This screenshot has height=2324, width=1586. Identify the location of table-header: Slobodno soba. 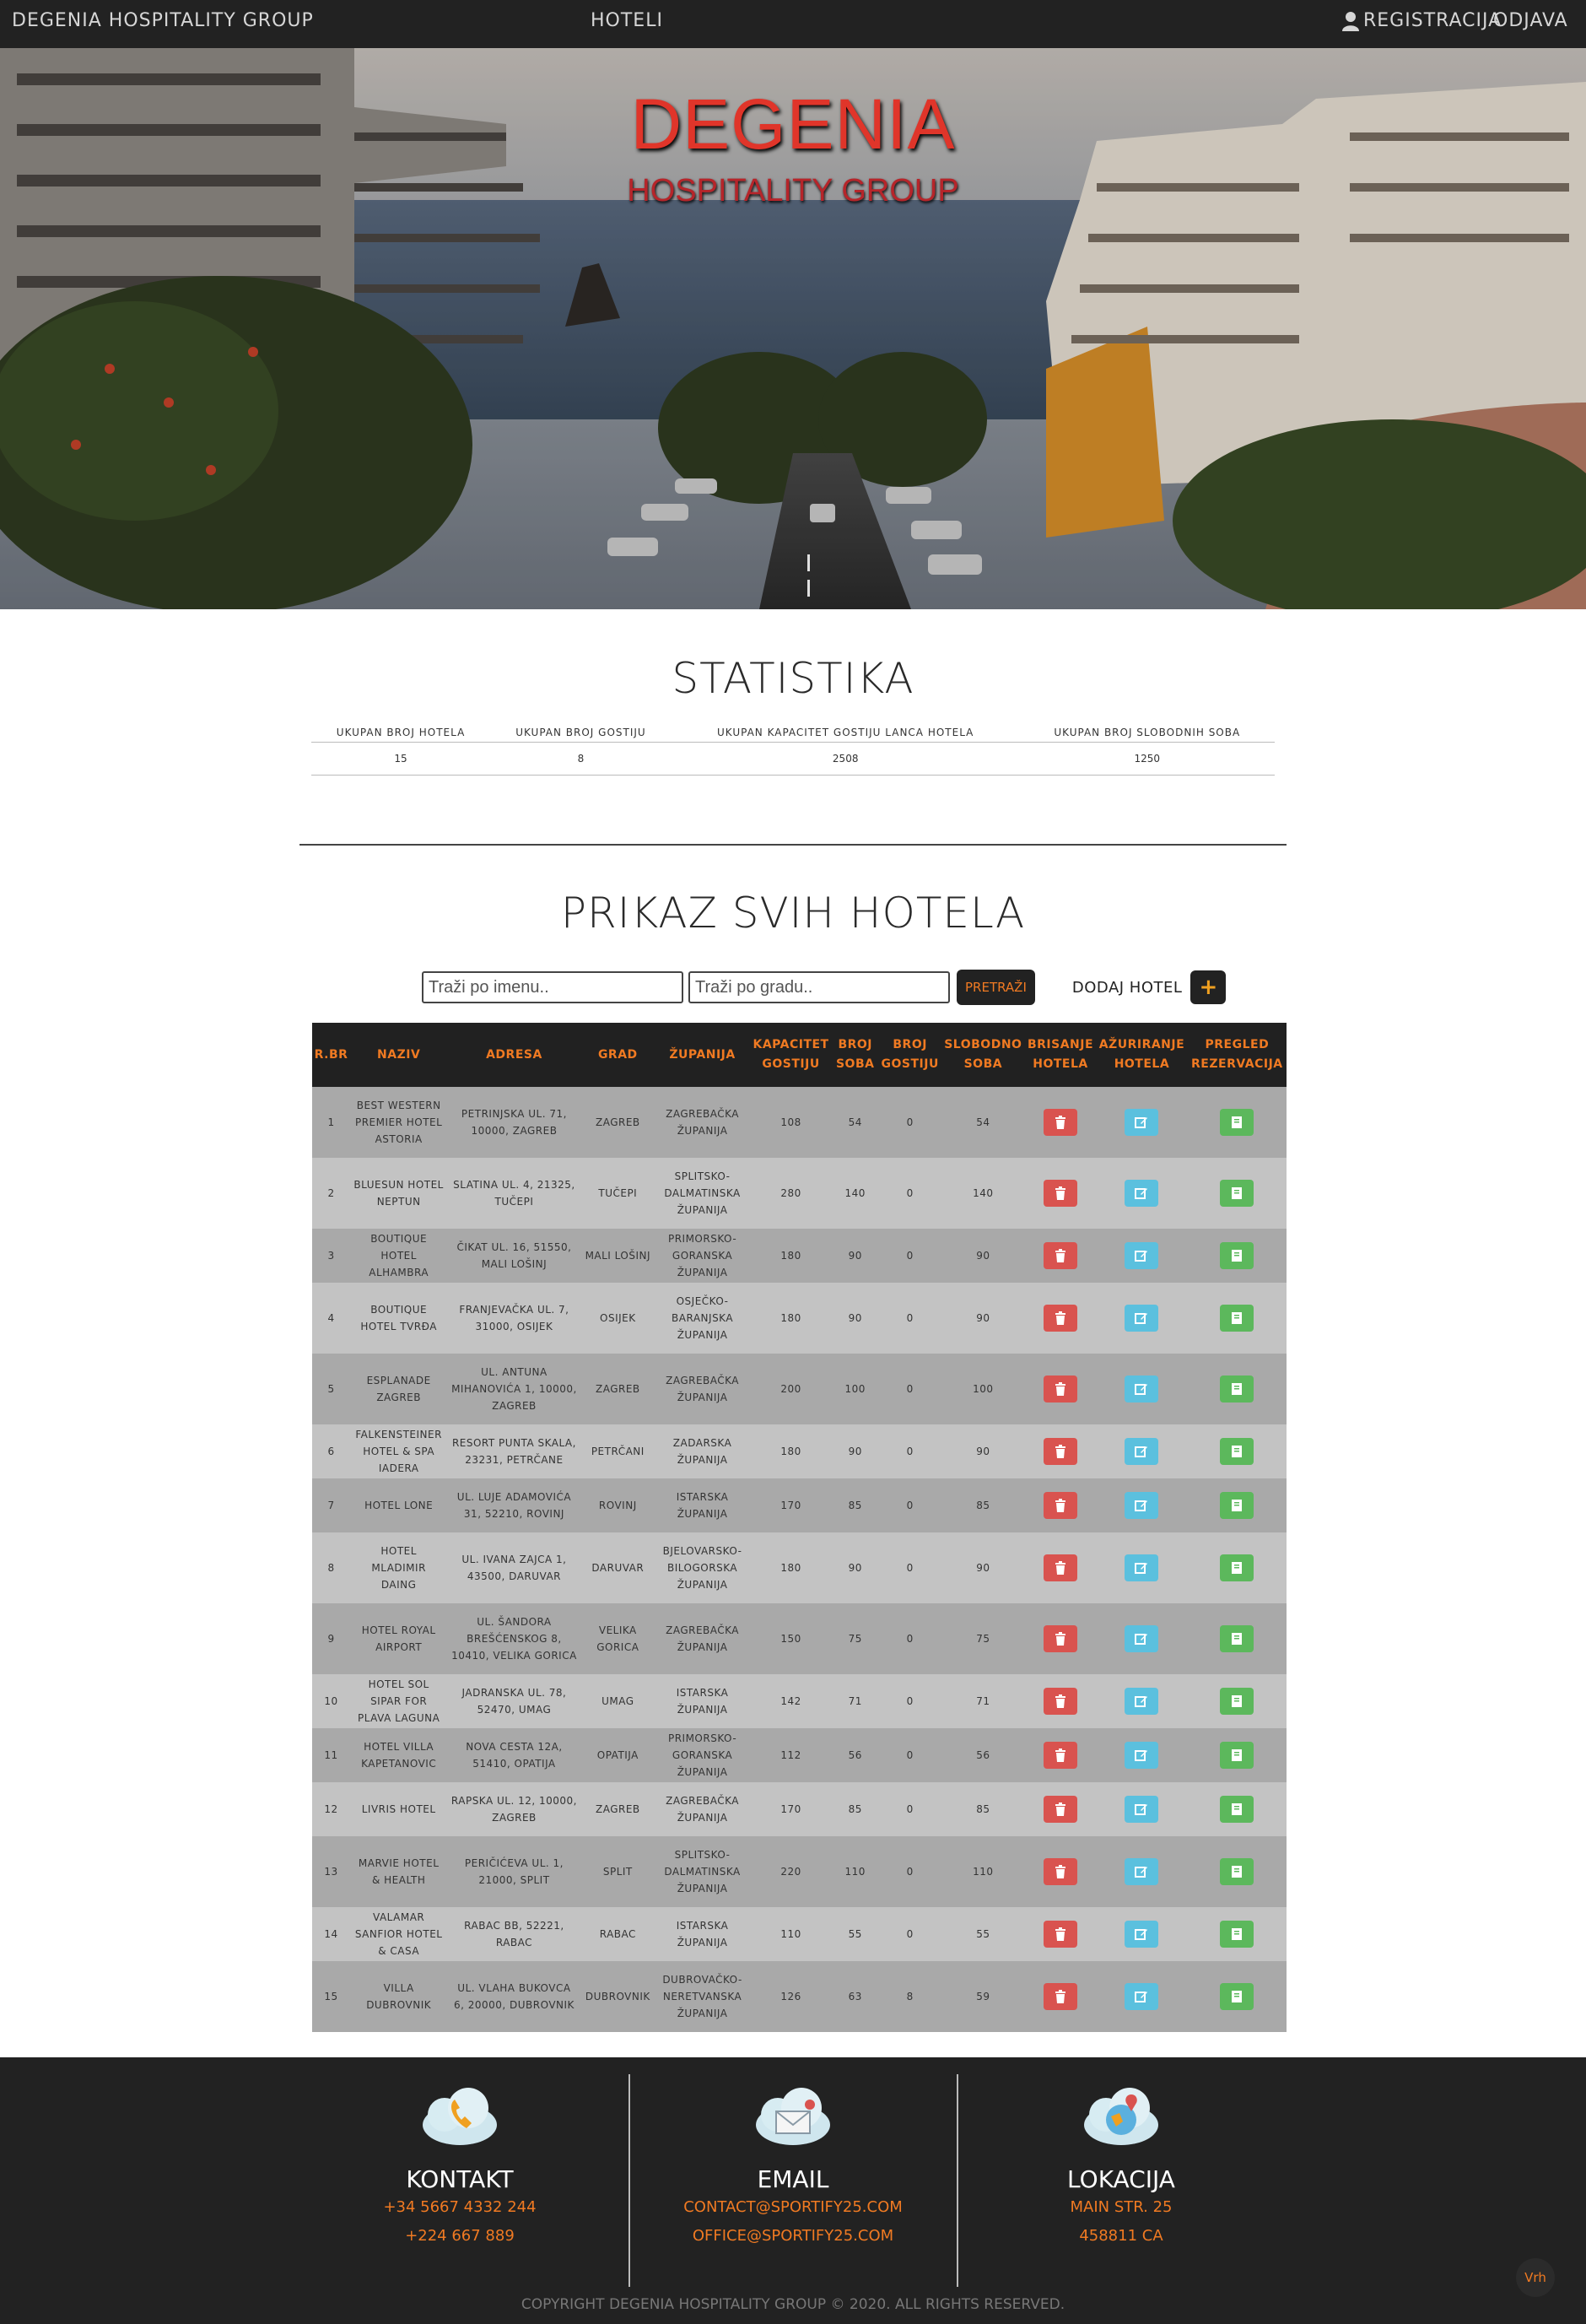
(983, 1054).